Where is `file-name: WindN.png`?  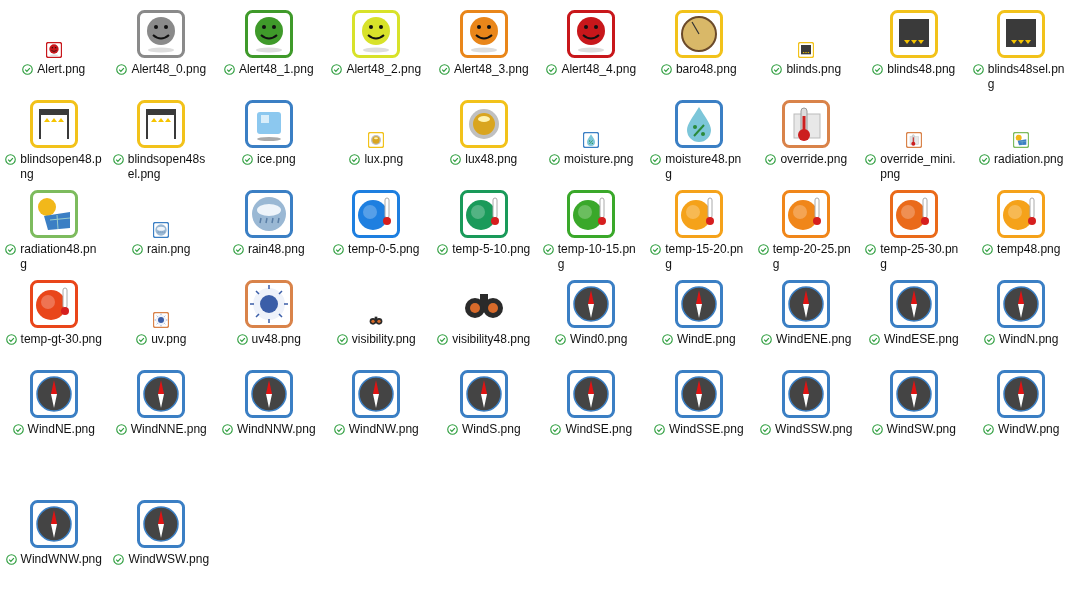
file-name: WindN.png is located at coordinates (1029, 339).